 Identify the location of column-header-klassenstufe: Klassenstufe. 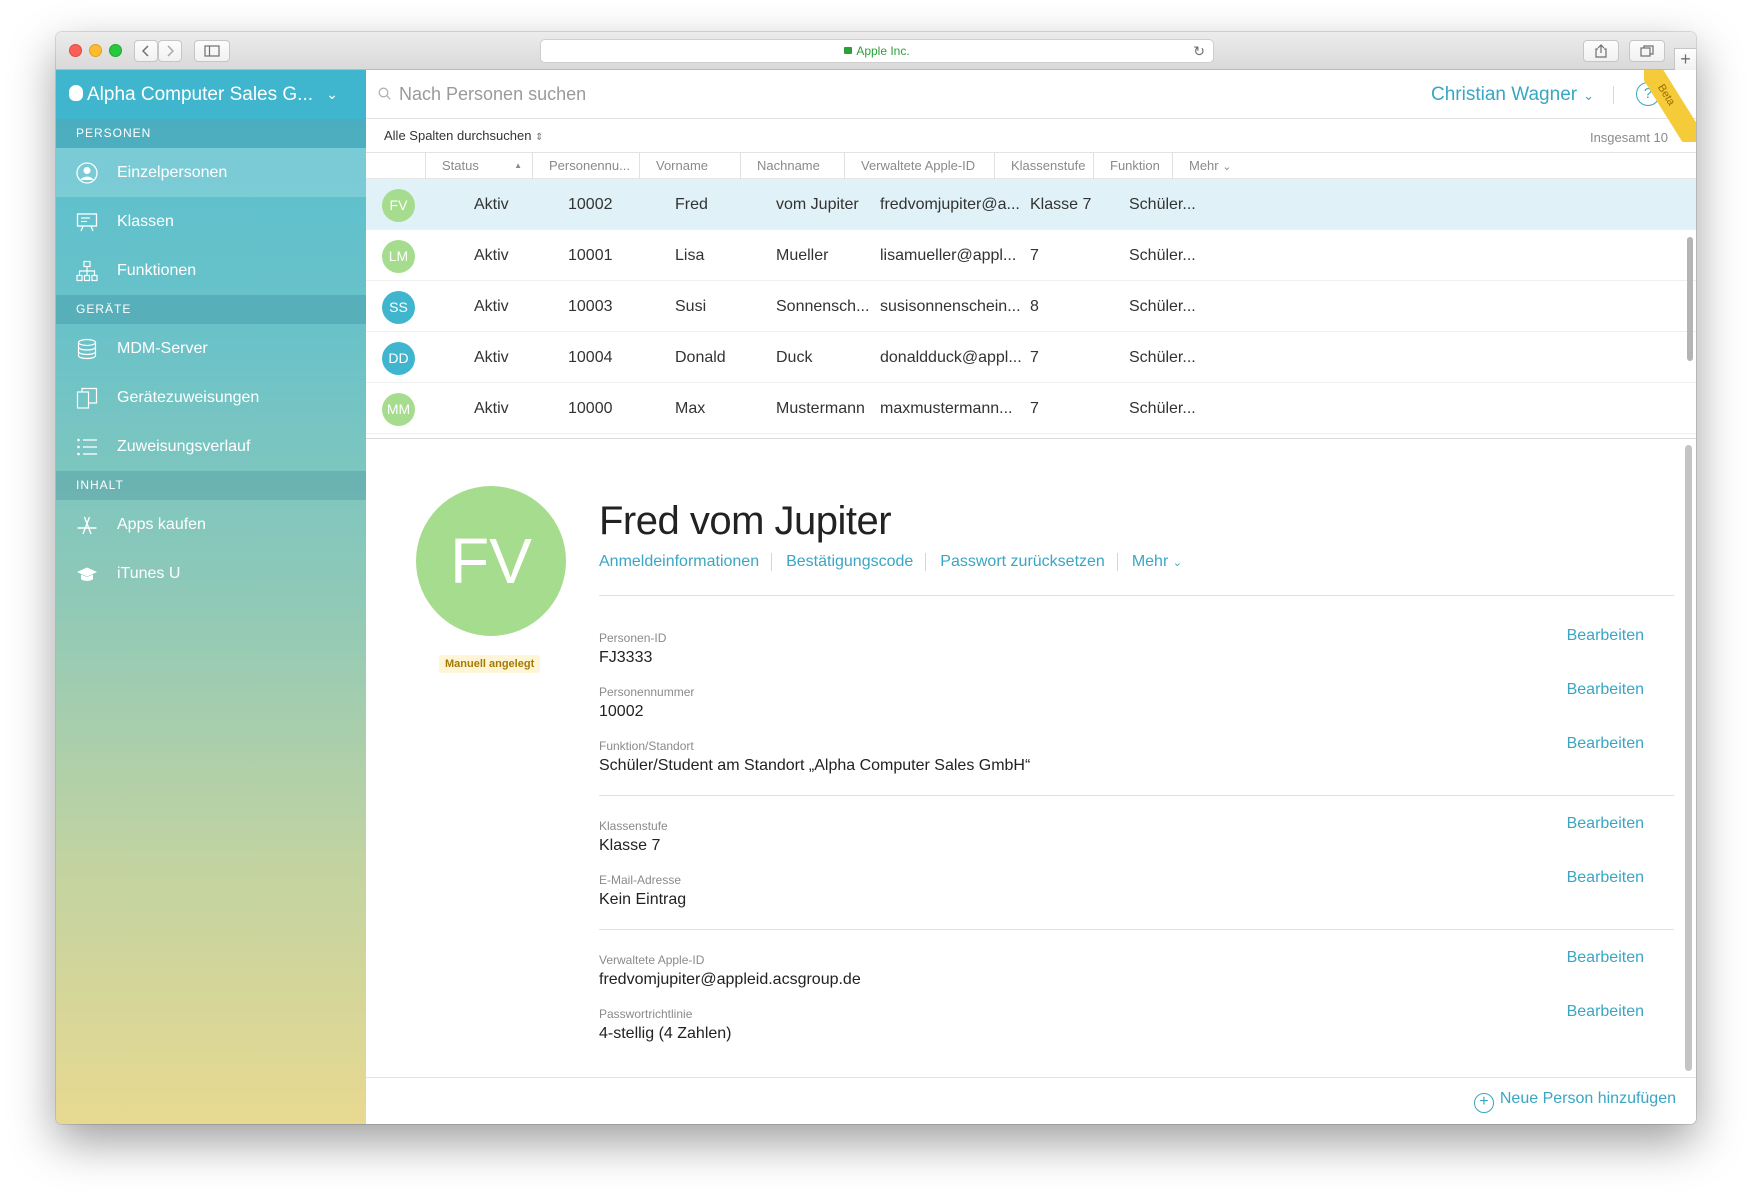
(1043, 166).